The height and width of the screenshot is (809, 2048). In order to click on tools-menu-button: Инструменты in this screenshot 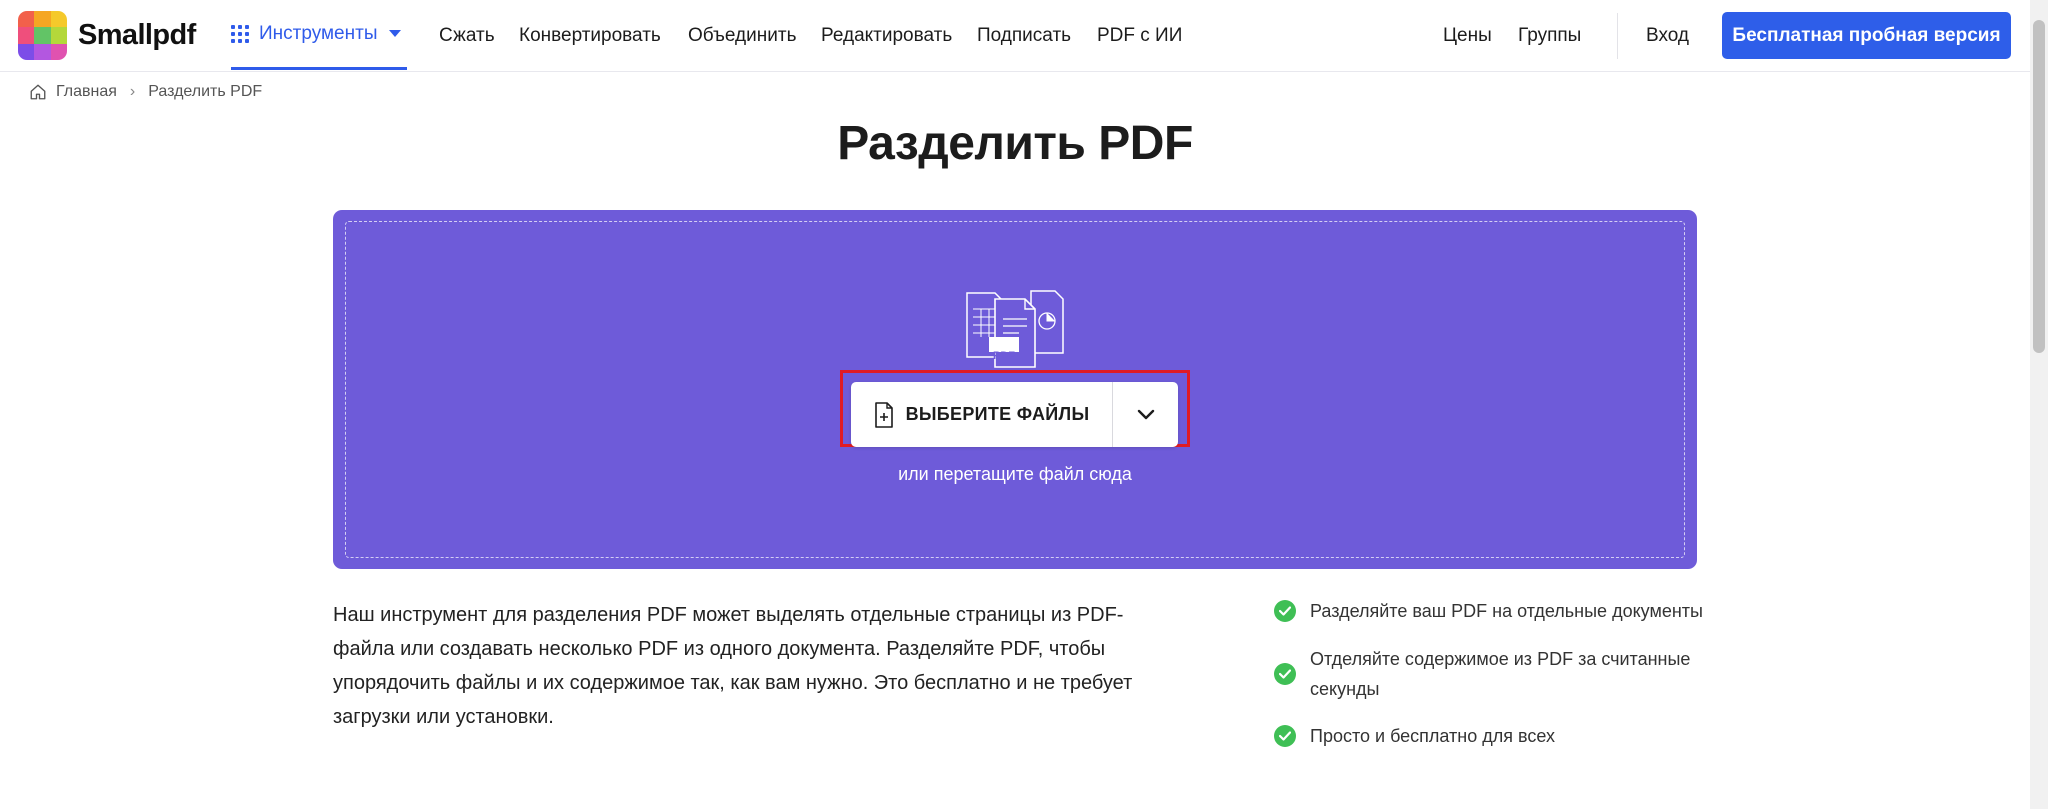, I will do `click(319, 35)`.